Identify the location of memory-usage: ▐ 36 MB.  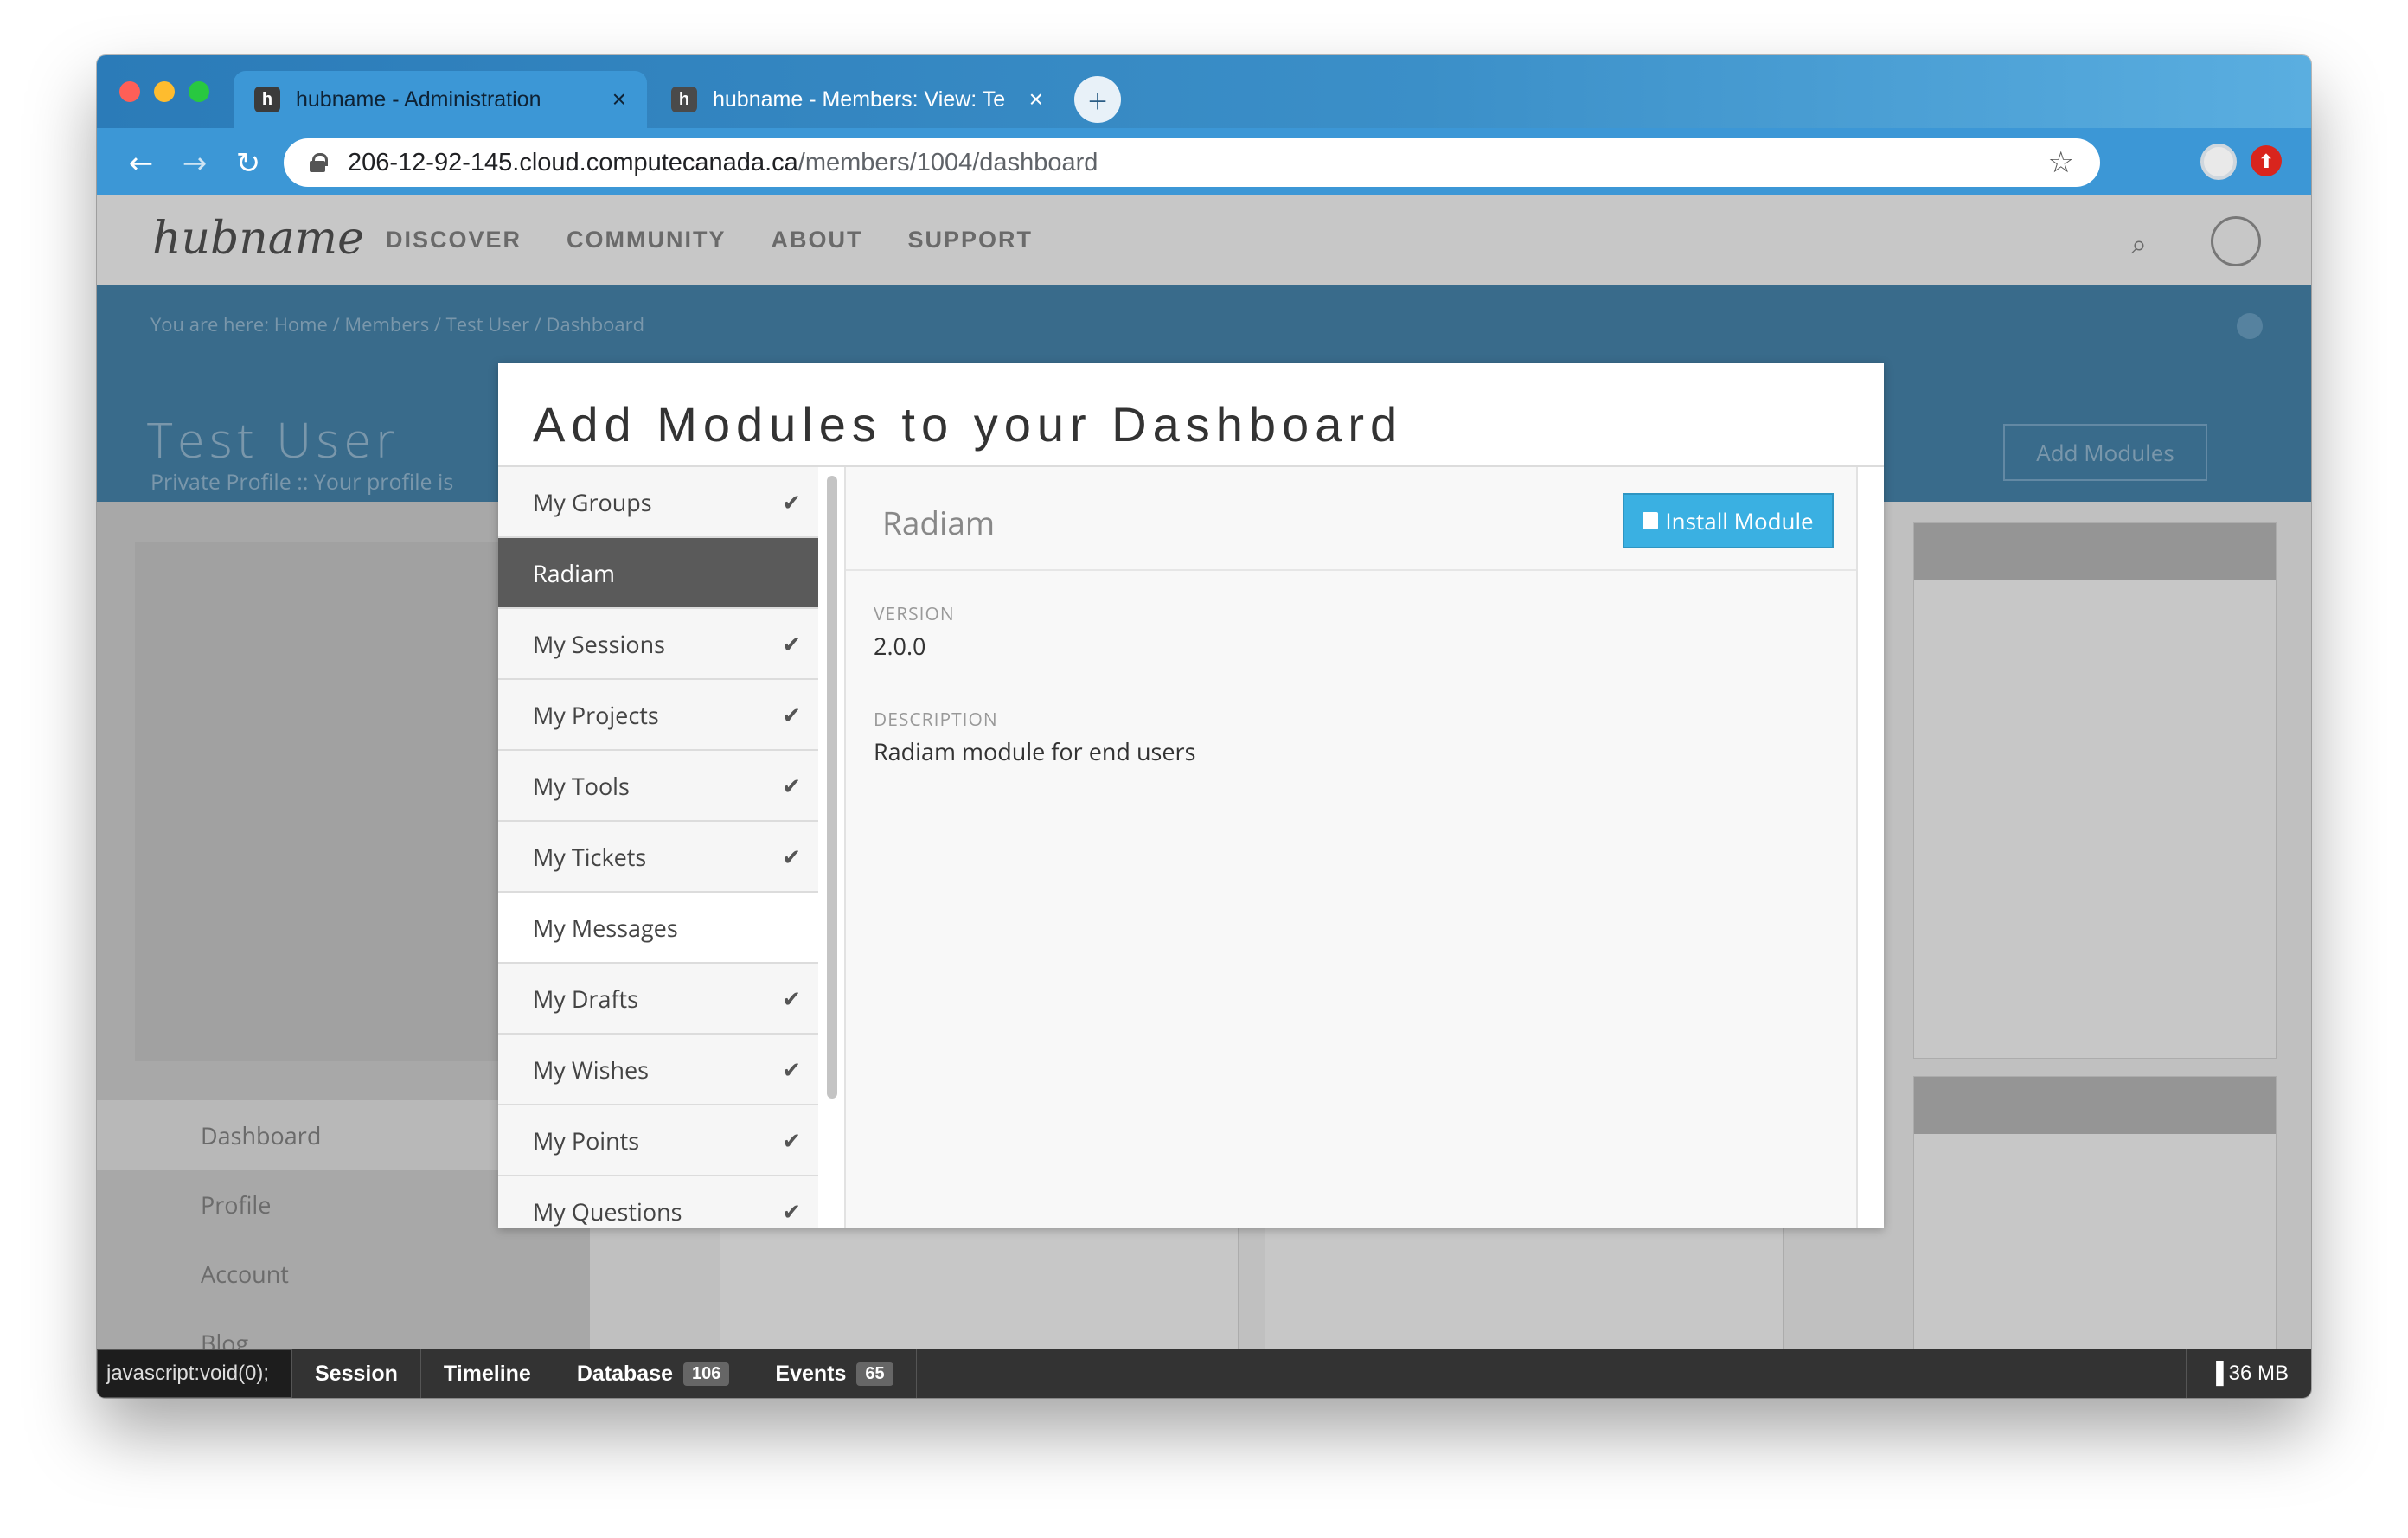
(2248, 1373).